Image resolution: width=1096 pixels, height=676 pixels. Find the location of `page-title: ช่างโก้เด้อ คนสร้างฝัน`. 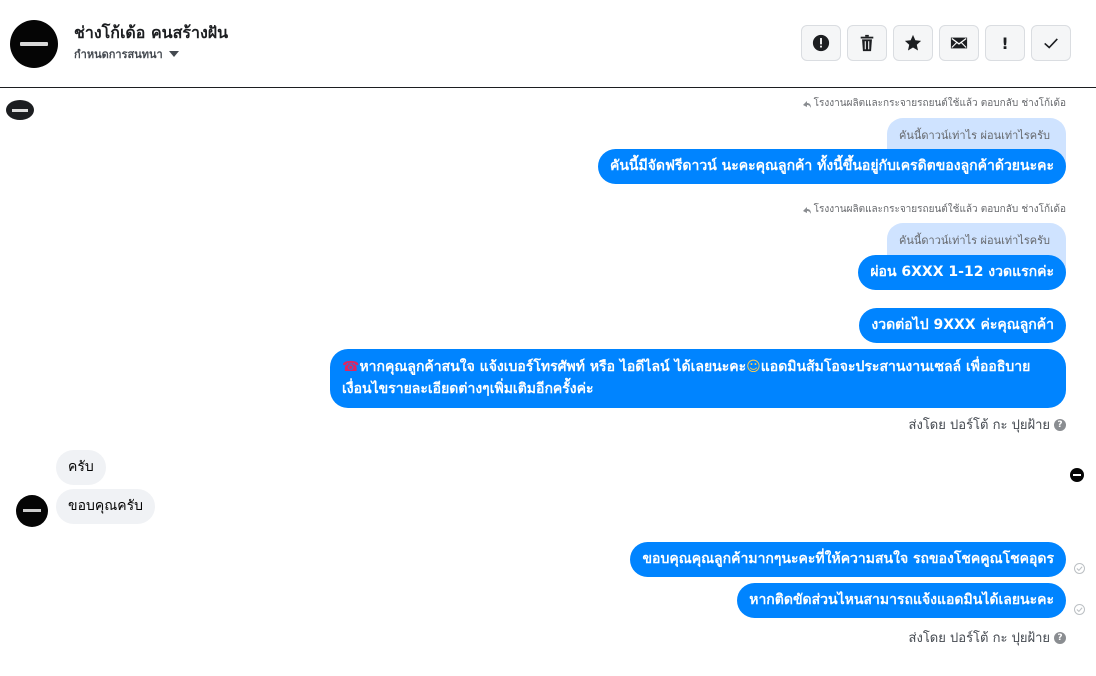

page-title: ช่างโก้เด้อ คนสร้างฝัน is located at coordinates (151, 33).